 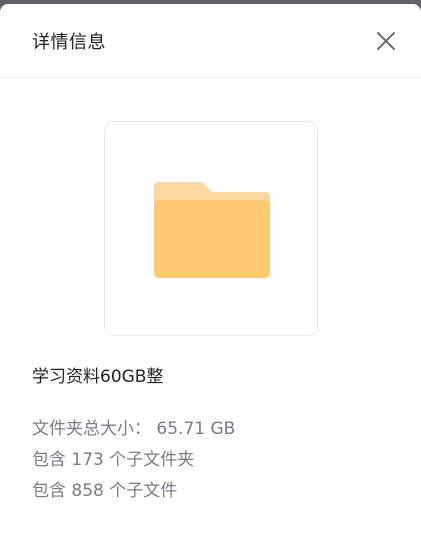 What do you see at coordinates (91, 429) in the screenshot?
I see `total-size-label: 文件夹总大小：` at bounding box center [91, 429].